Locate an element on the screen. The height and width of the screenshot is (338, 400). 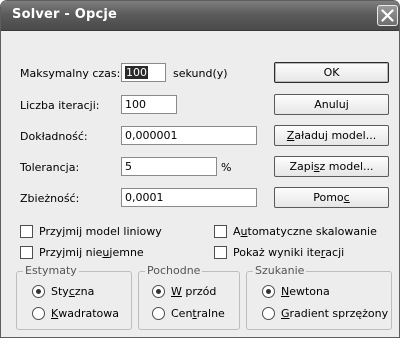
show-iterations-checkbox is located at coordinates (220, 252).